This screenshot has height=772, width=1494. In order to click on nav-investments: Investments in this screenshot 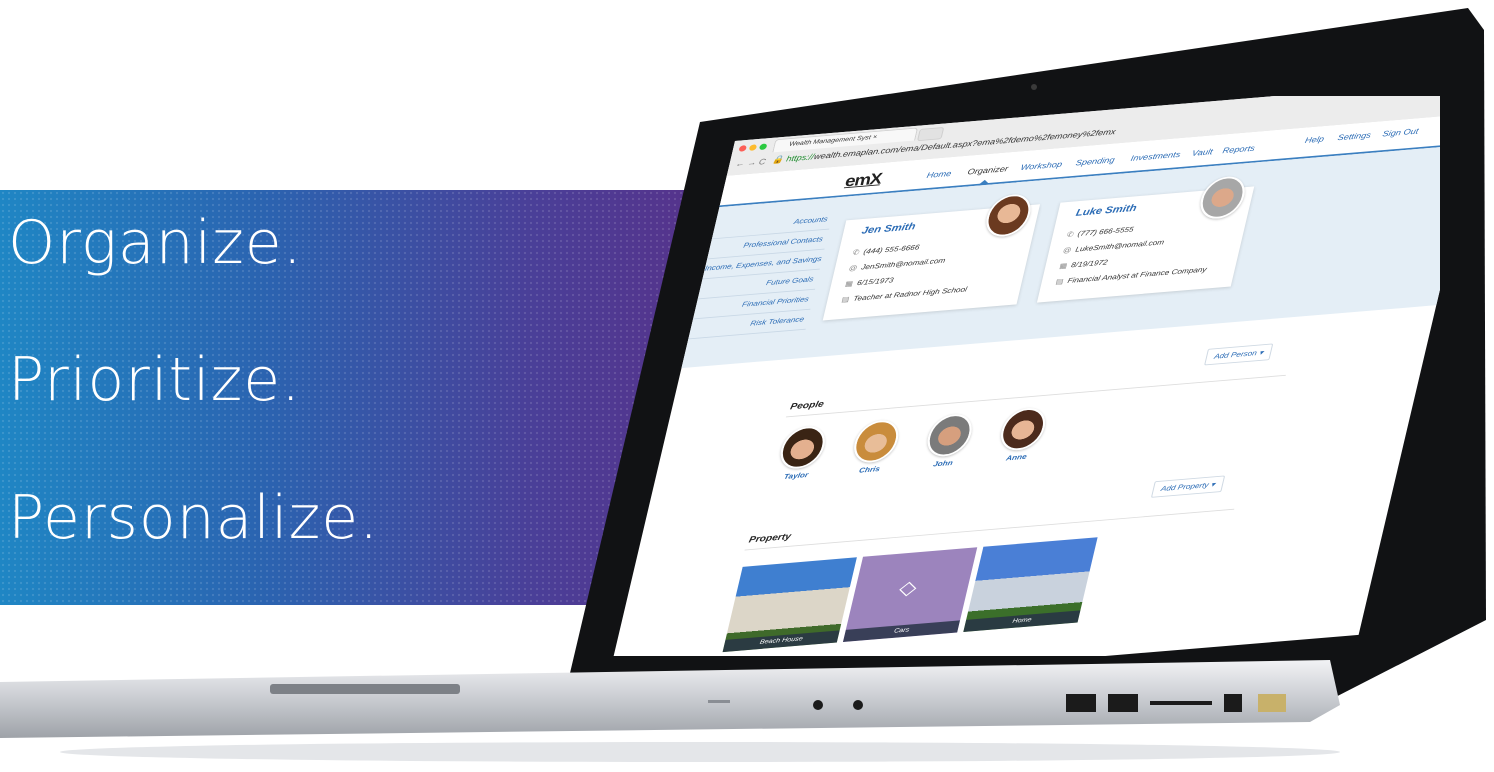, I will do `click(1156, 156)`.